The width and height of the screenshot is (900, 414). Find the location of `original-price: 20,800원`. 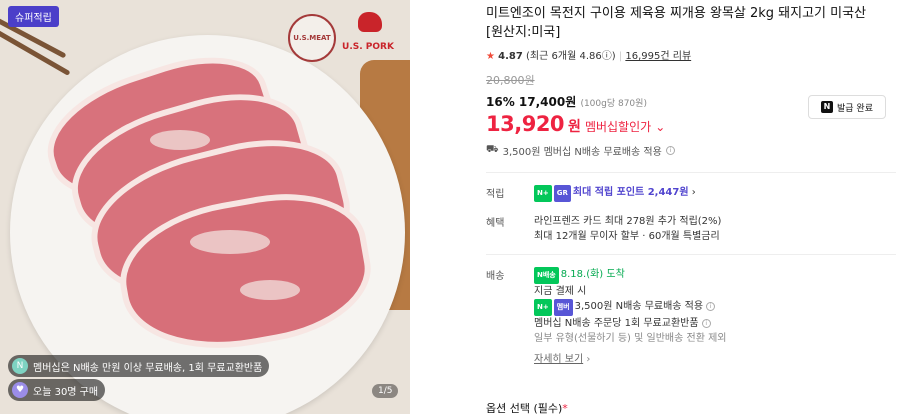

original-price: 20,800원 is located at coordinates (510, 80).